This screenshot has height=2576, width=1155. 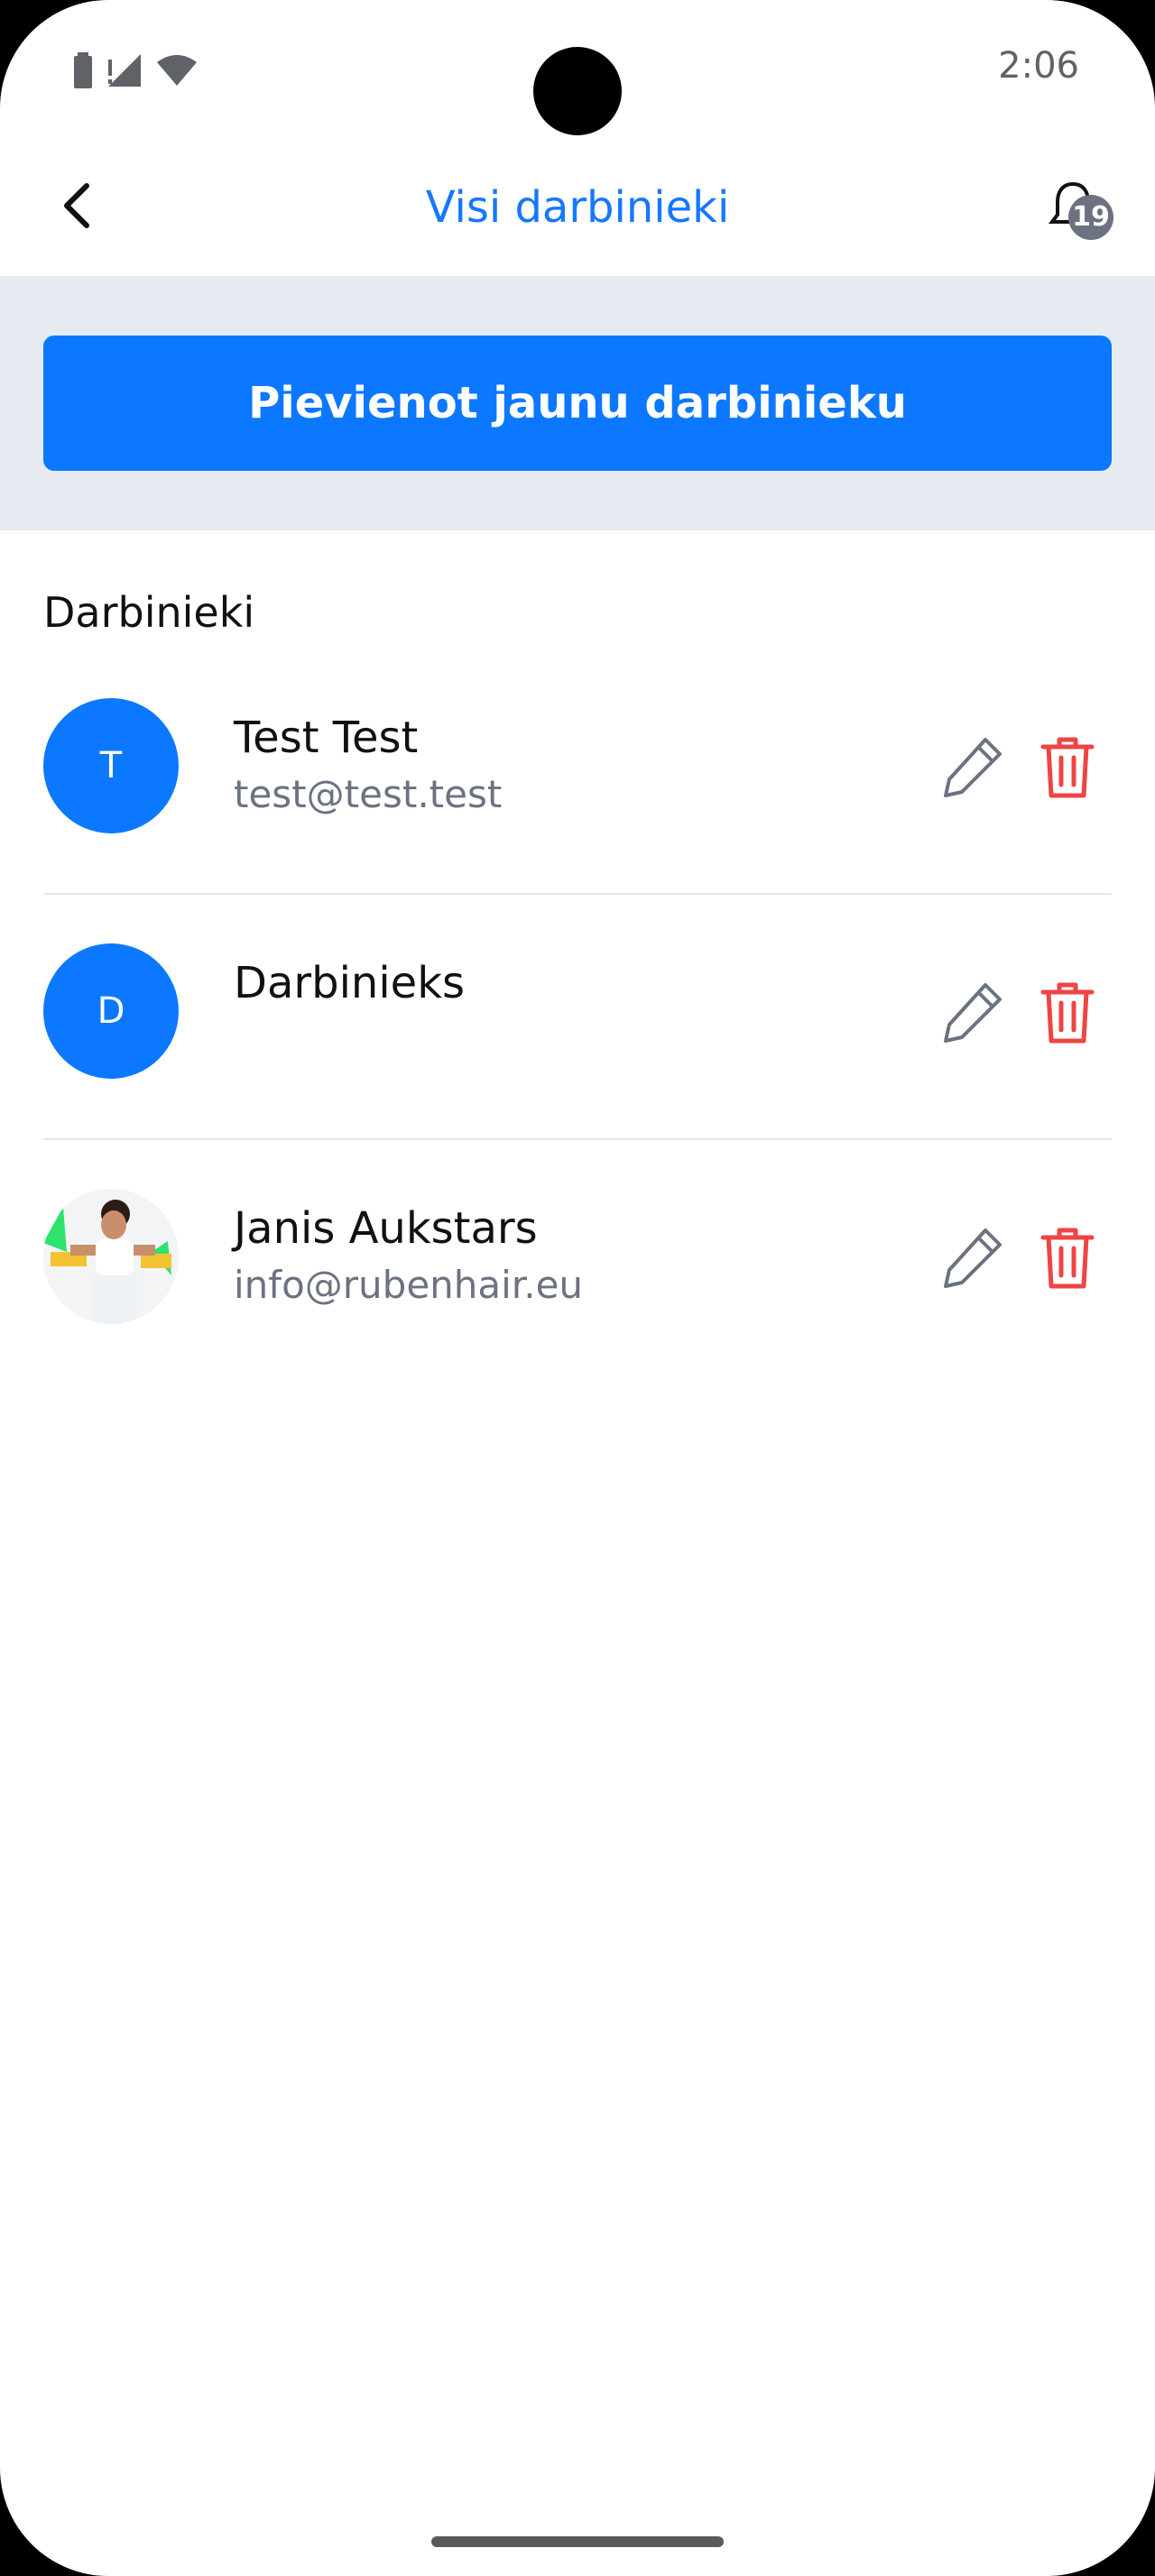 I want to click on wifi-icon, so click(x=177, y=70).